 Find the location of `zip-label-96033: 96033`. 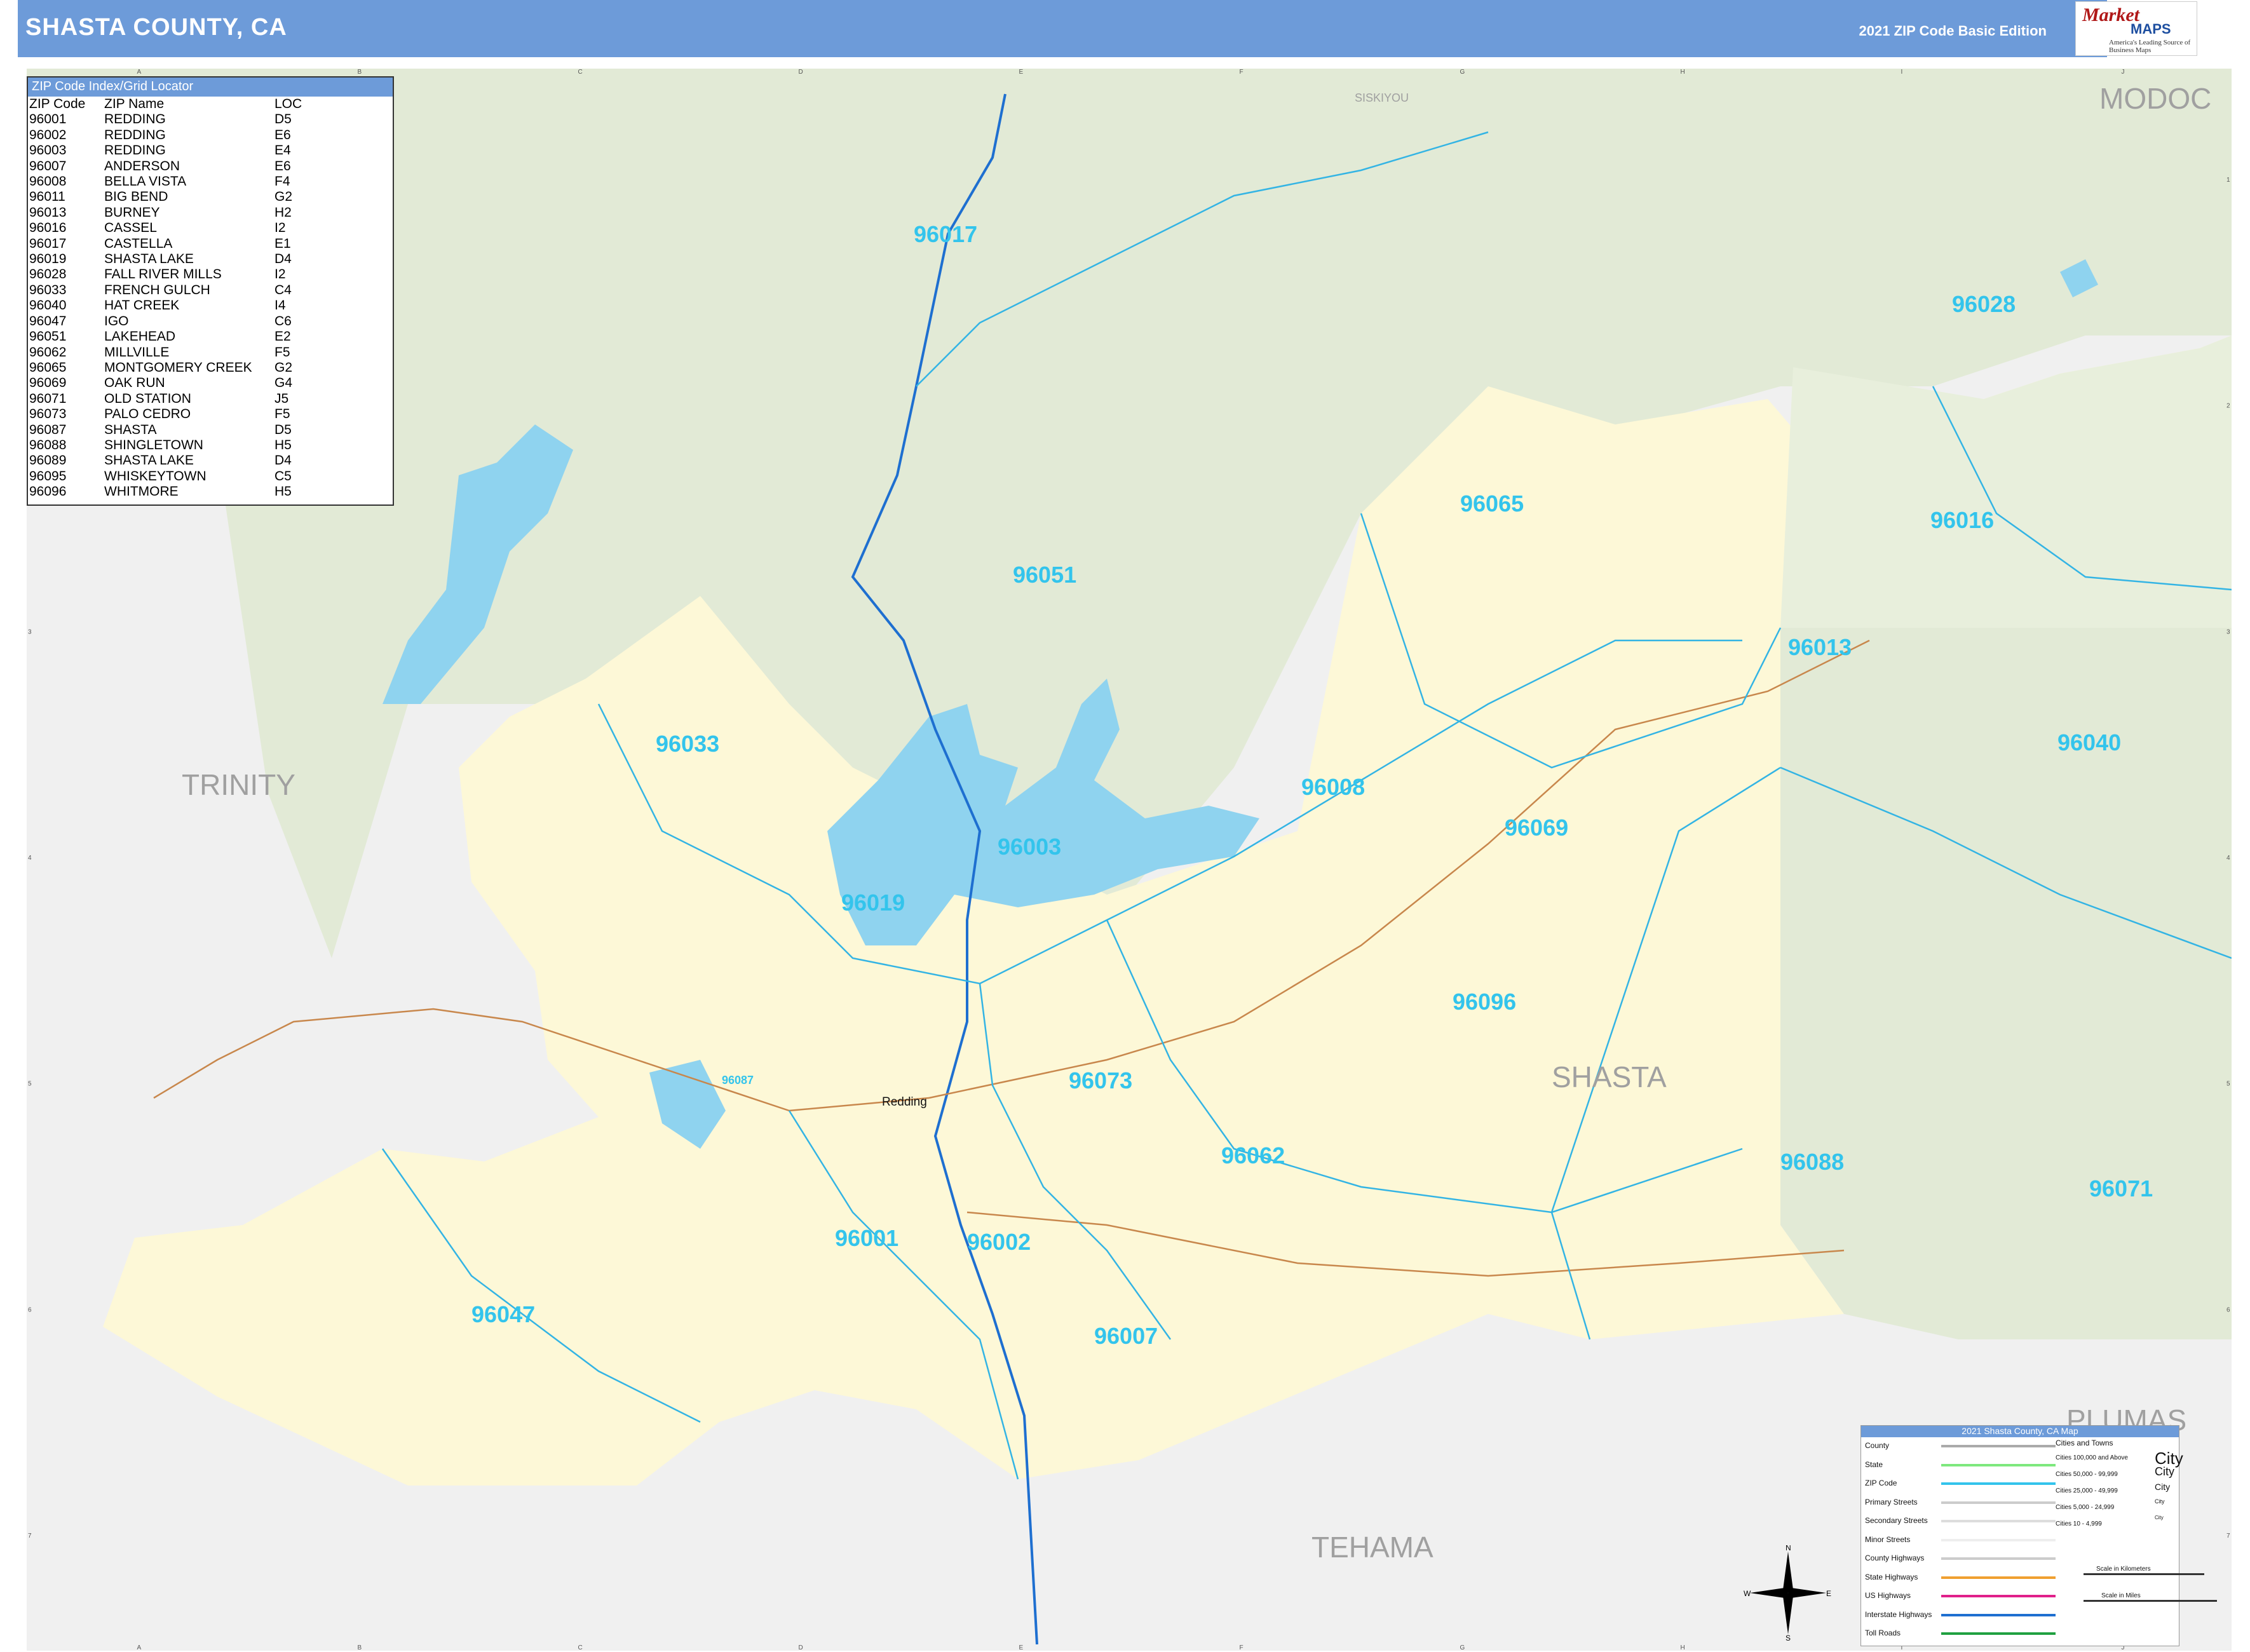

zip-label-96033: 96033 is located at coordinates (687, 744).